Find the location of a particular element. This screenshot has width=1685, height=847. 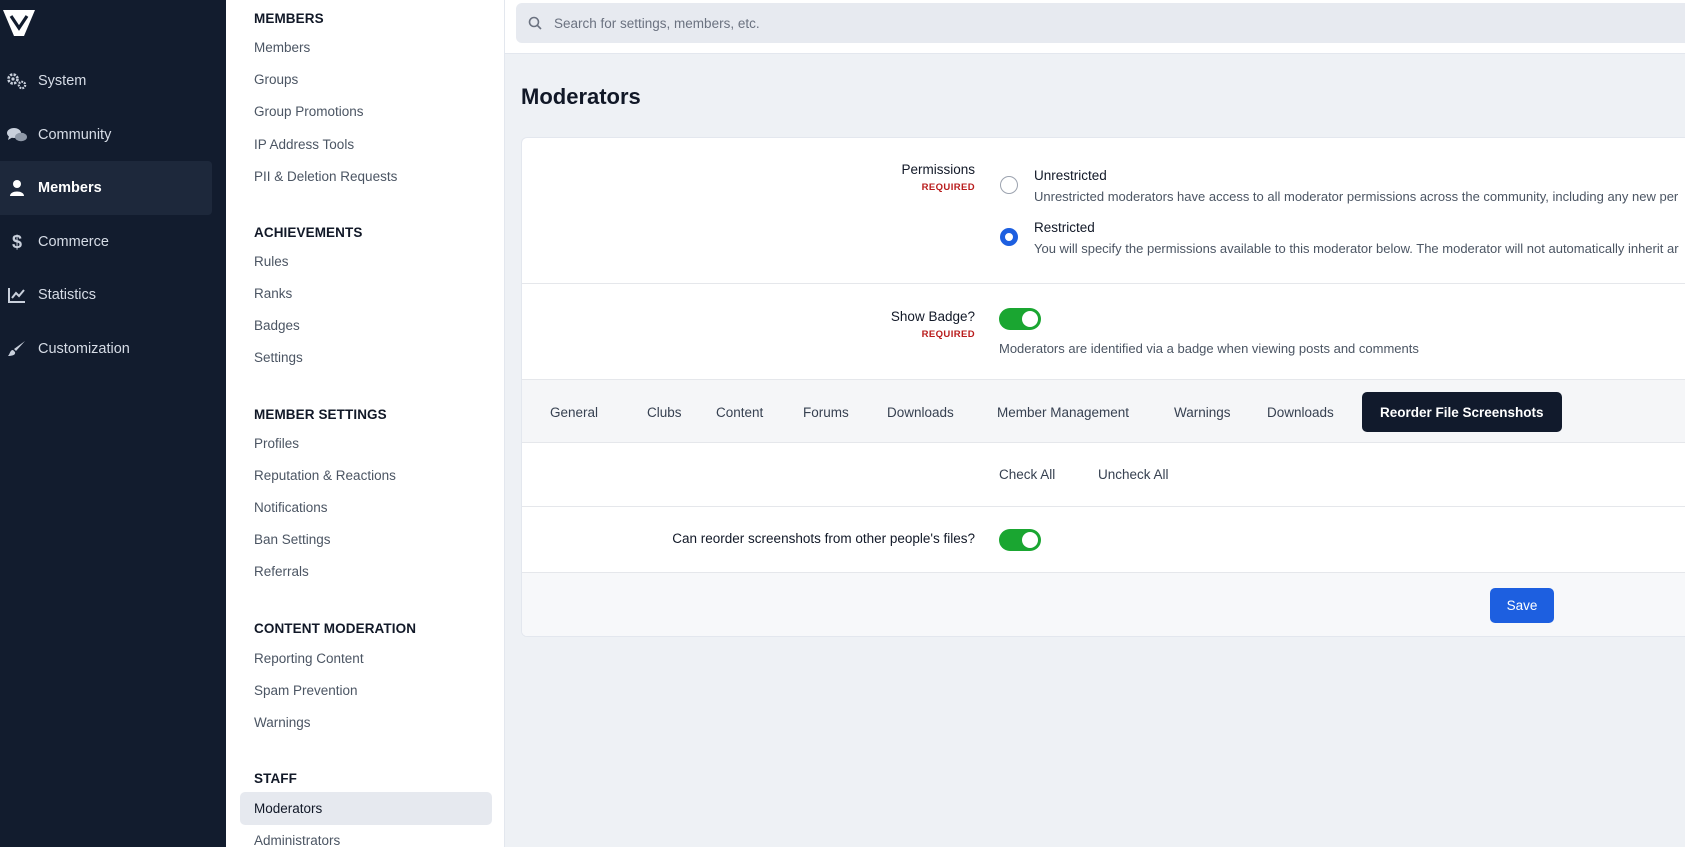

check-all-button: Check All is located at coordinates (1027, 474).